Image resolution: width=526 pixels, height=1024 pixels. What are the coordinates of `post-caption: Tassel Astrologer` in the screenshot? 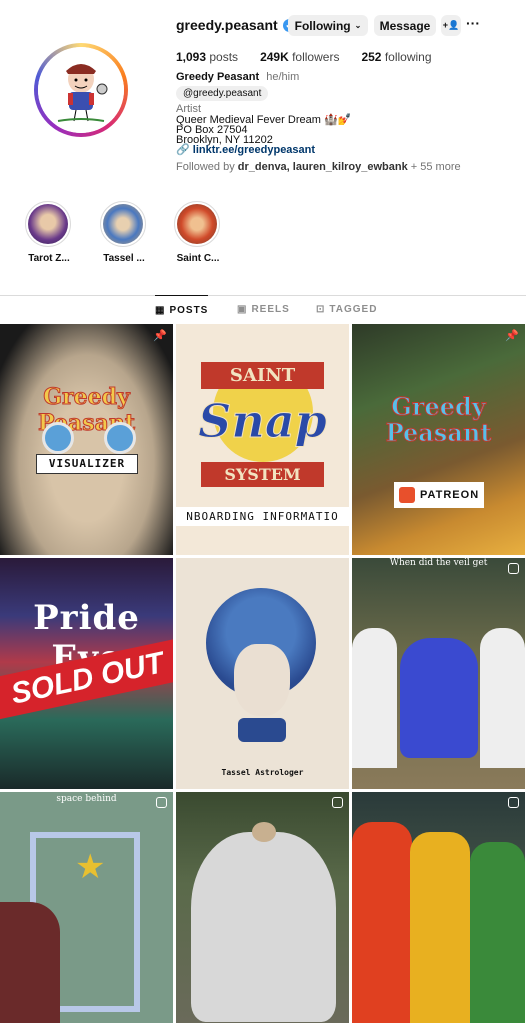 It's located at (262, 772).